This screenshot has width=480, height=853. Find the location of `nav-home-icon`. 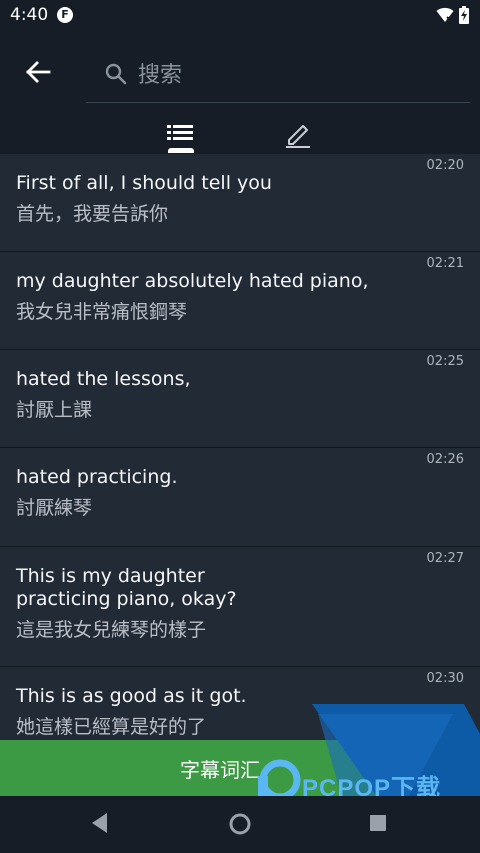

nav-home-icon is located at coordinates (240, 824).